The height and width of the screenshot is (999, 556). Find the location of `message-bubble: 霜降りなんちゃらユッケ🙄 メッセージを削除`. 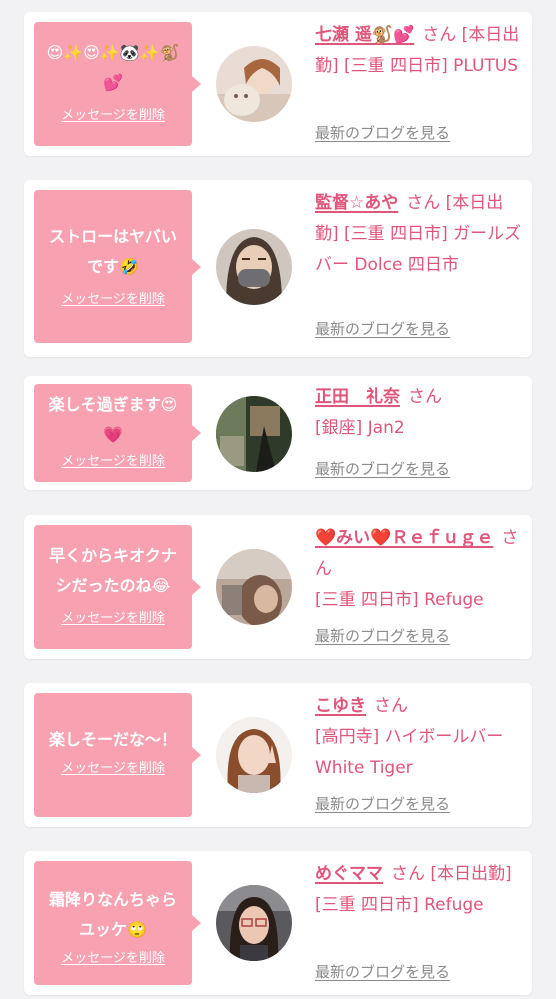

message-bubble: 霜降りなんちゃらユッケ🙄 メッセージを削除 is located at coordinates (117, 923).